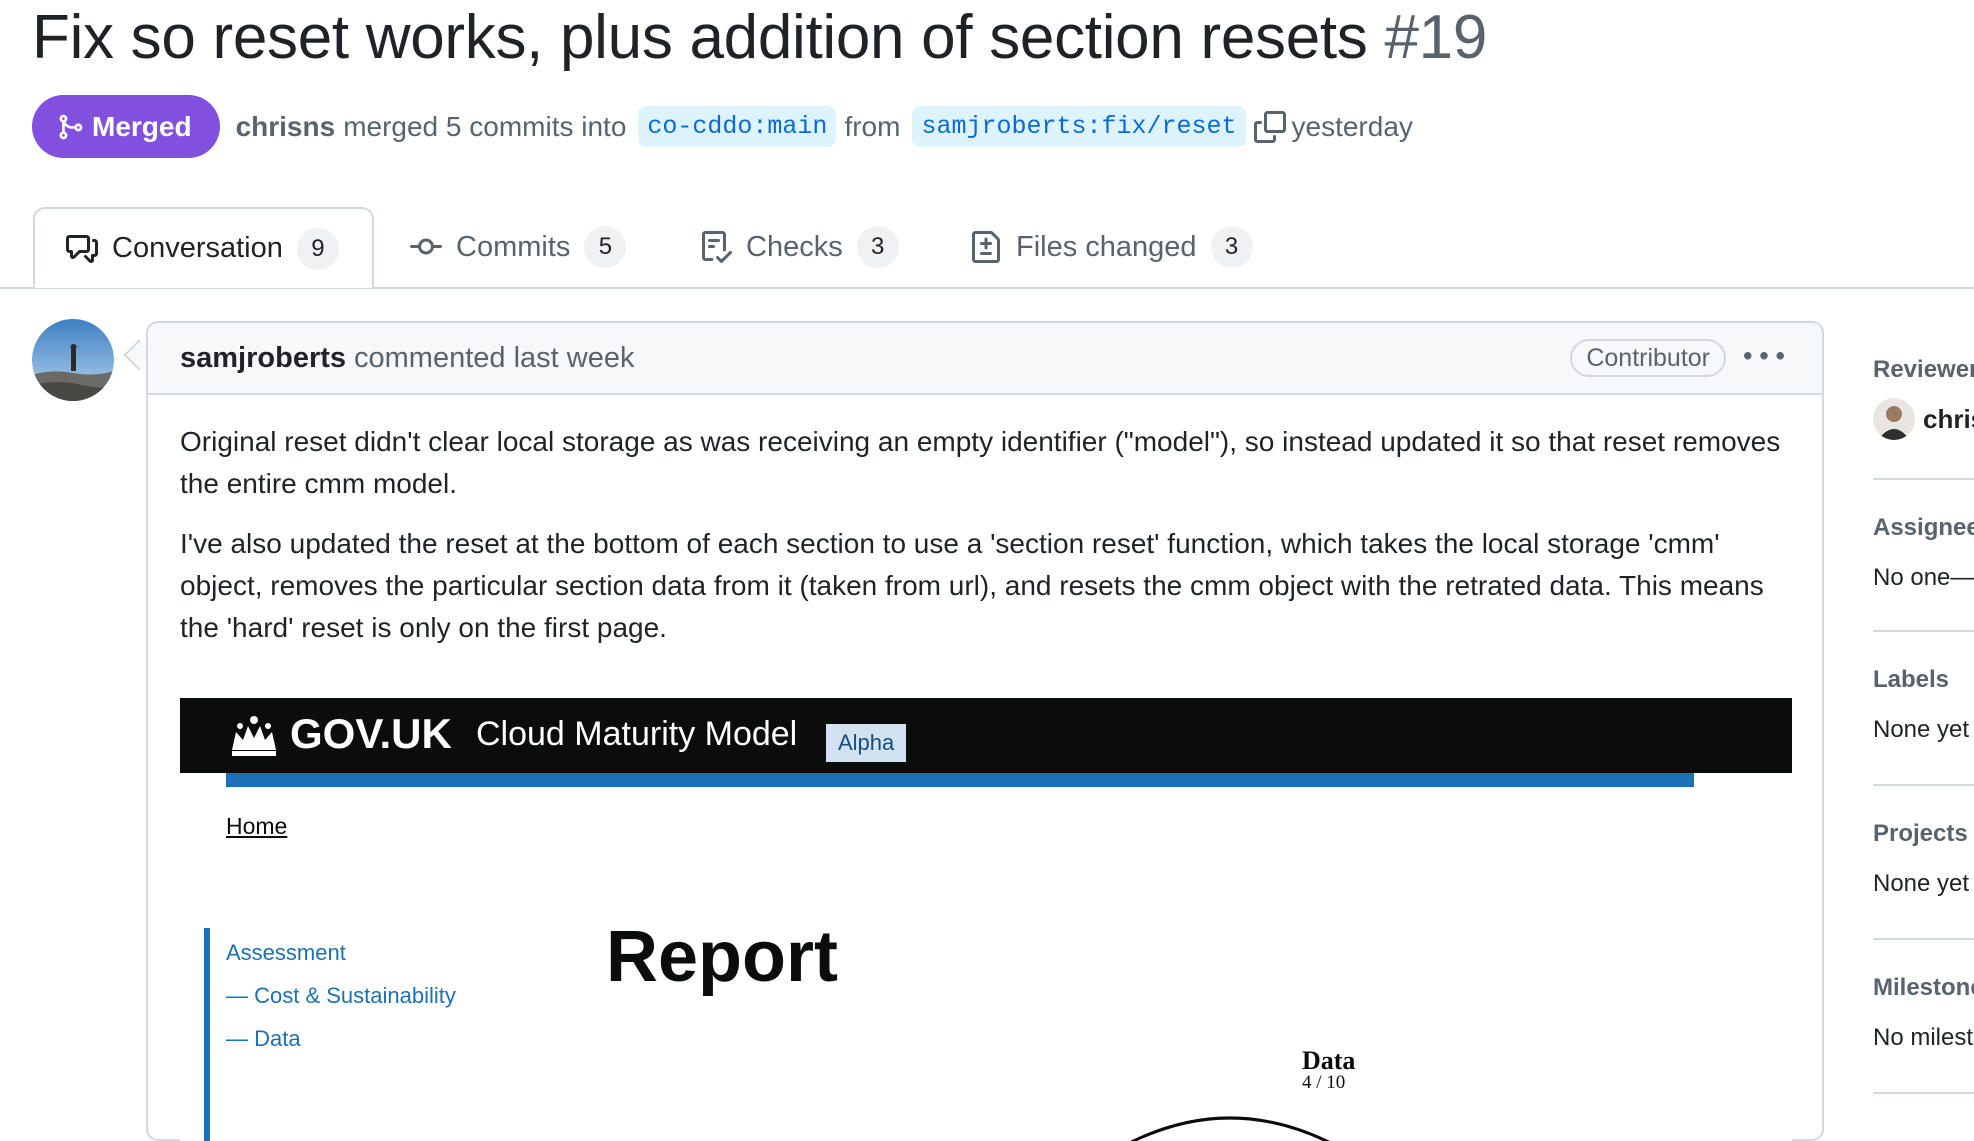  I want to click on tab-files-changed: Files changed 3, so click(1111, 247).